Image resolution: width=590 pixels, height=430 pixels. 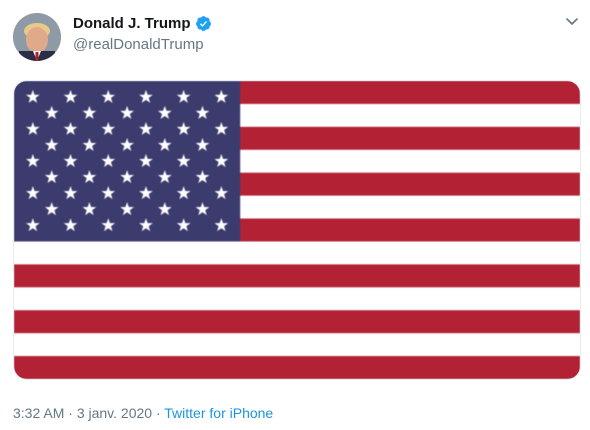 I want to click on tweet-time: 3:32 AM, so click(x=38, y=413).